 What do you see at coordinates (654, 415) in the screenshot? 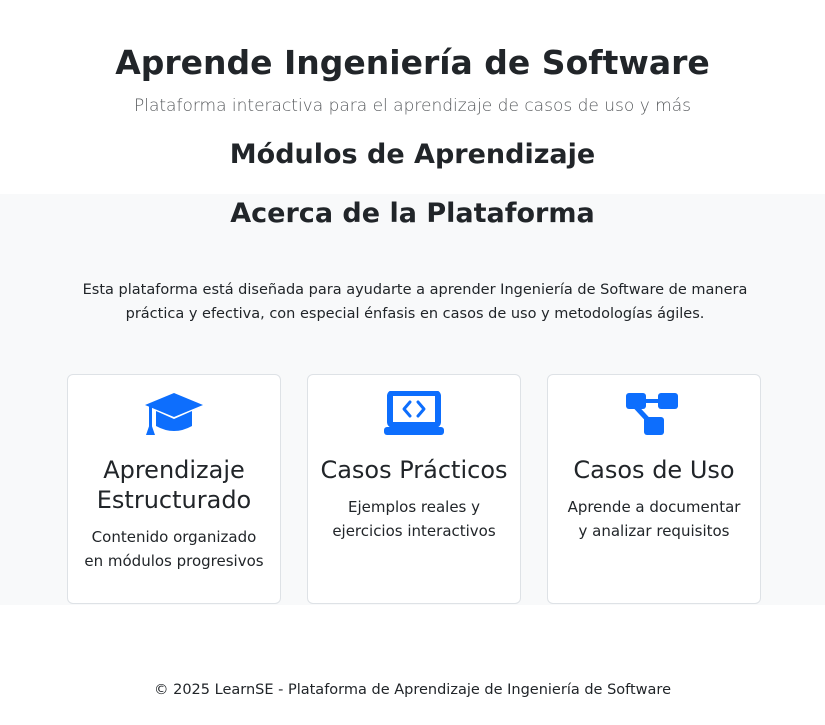
I see `diagram-icon` at bounding box center [654, 415].